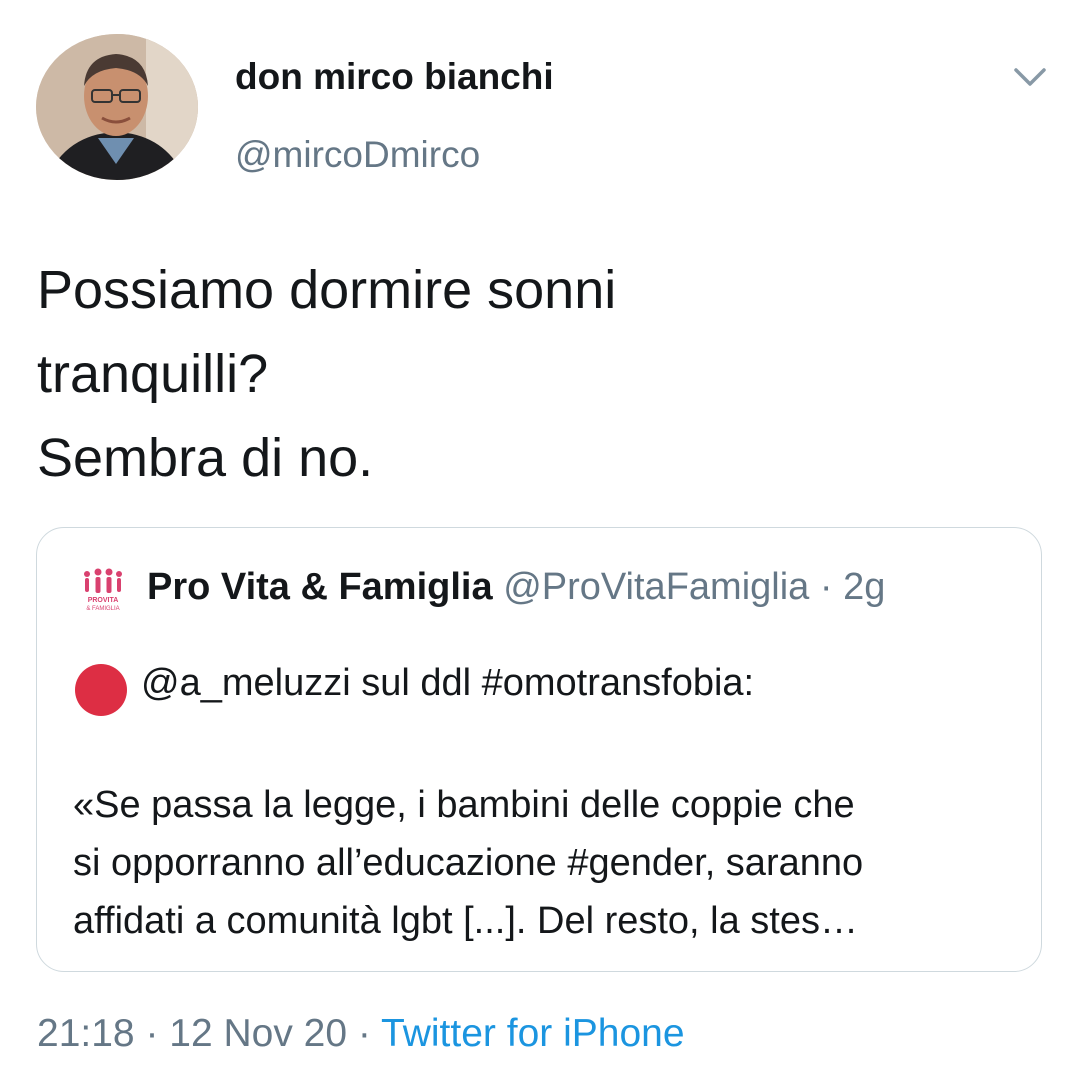 The width and height of the screenshot is (1077, 1088). I want to click on tweet-line: Possiamo dormire sonni, so click(327, 290).